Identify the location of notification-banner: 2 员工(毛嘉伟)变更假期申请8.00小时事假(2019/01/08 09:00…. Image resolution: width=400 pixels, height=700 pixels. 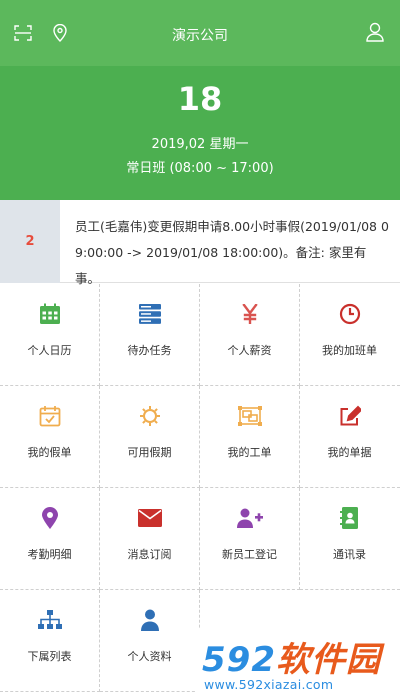
(200, 243).